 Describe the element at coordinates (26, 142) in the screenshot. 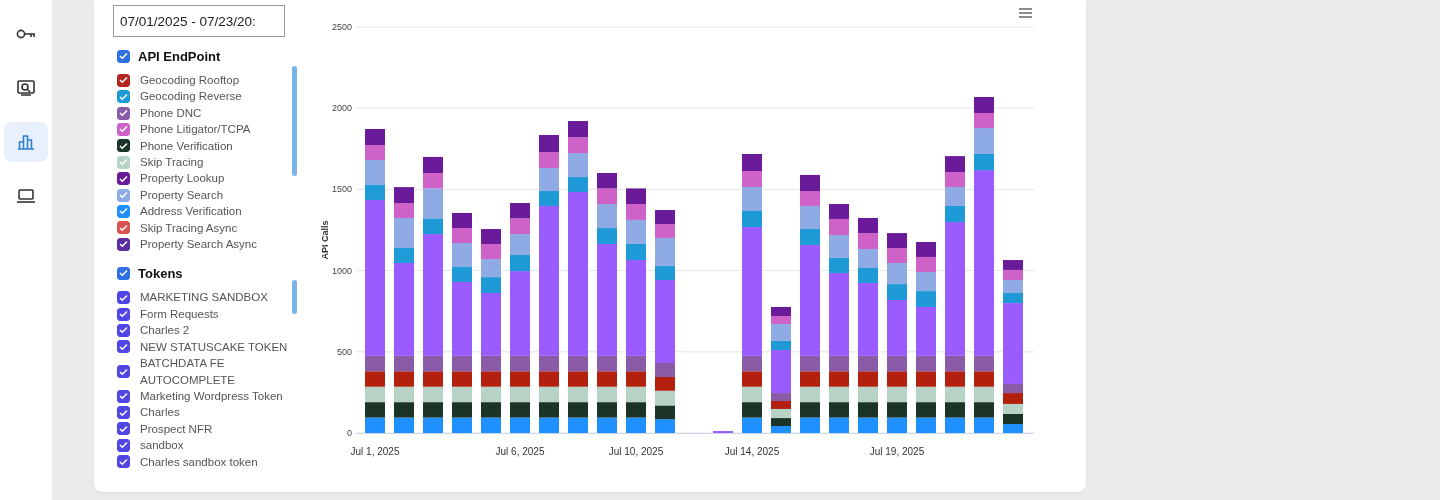

I see `chart-nav-button` at that location.